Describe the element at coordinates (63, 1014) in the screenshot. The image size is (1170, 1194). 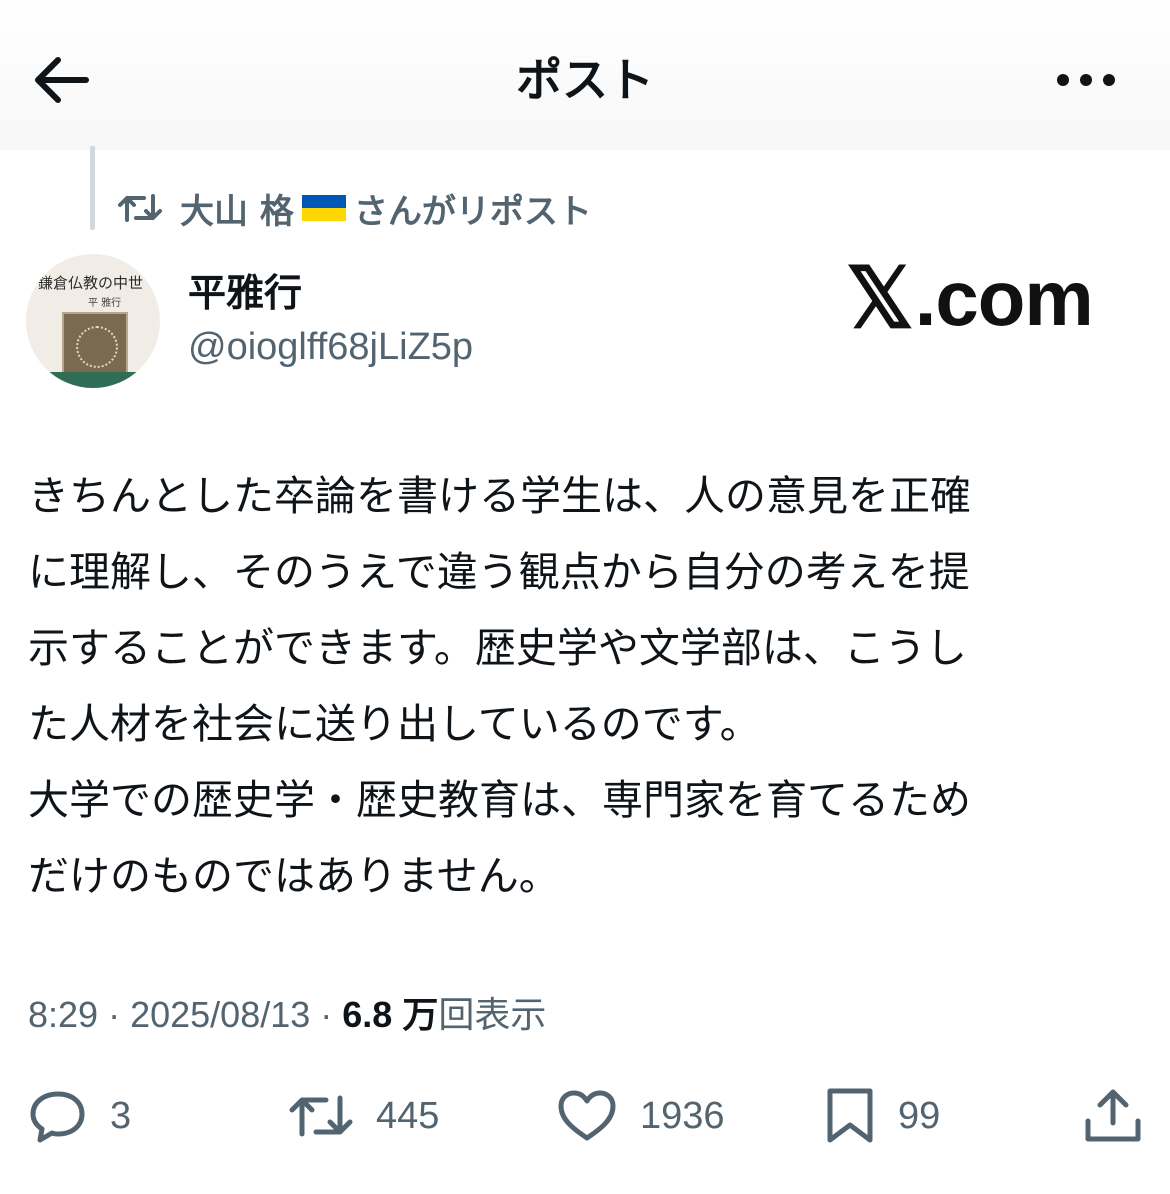
I see `post-time: 8:29` at that location.